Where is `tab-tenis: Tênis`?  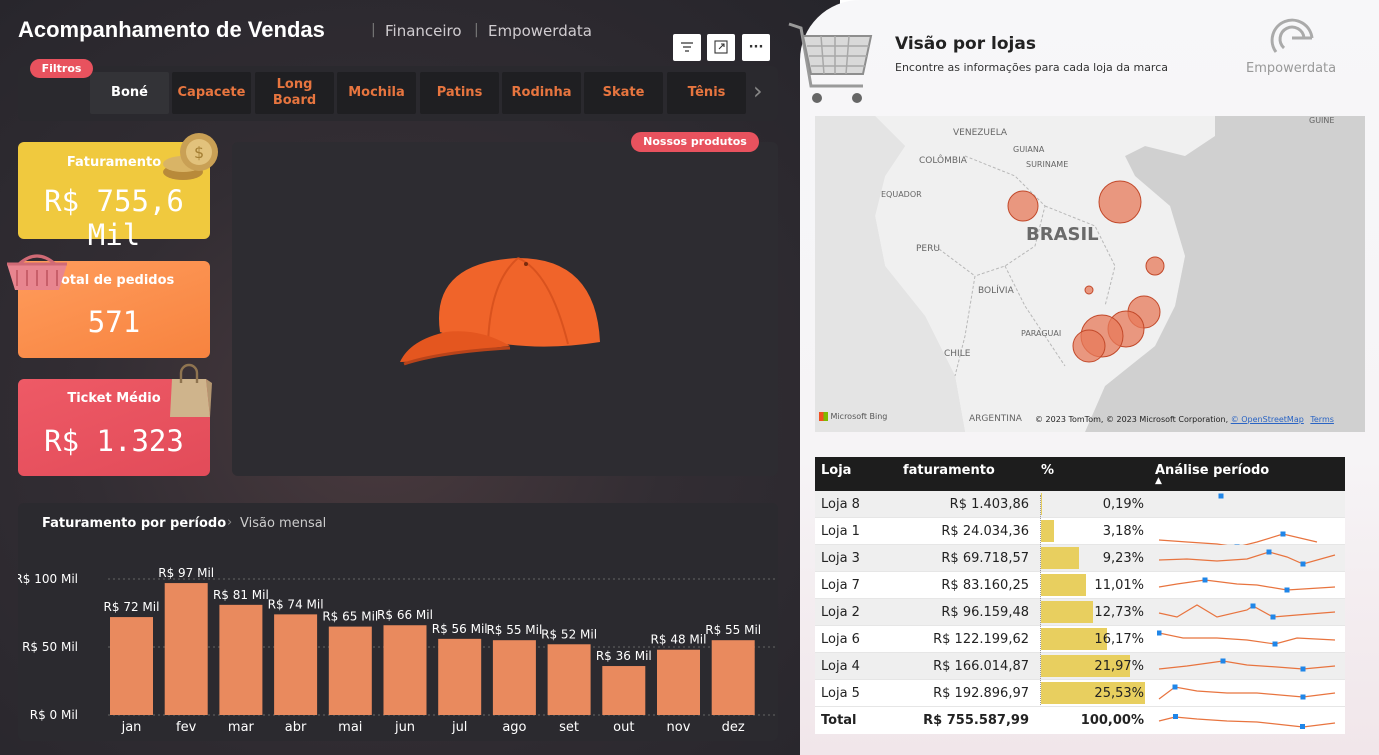 tab-tenis: Tênis is located at coordinates (706, 93).